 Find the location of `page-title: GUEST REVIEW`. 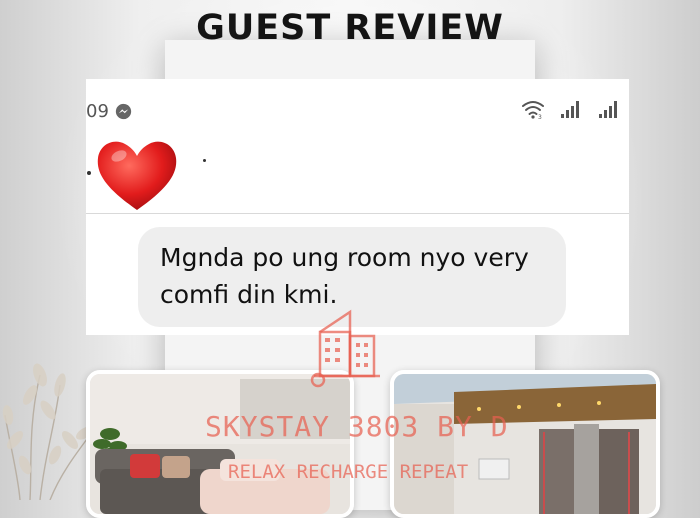

page-title: GUEST REVIEW is located at coordinates (350, 28).